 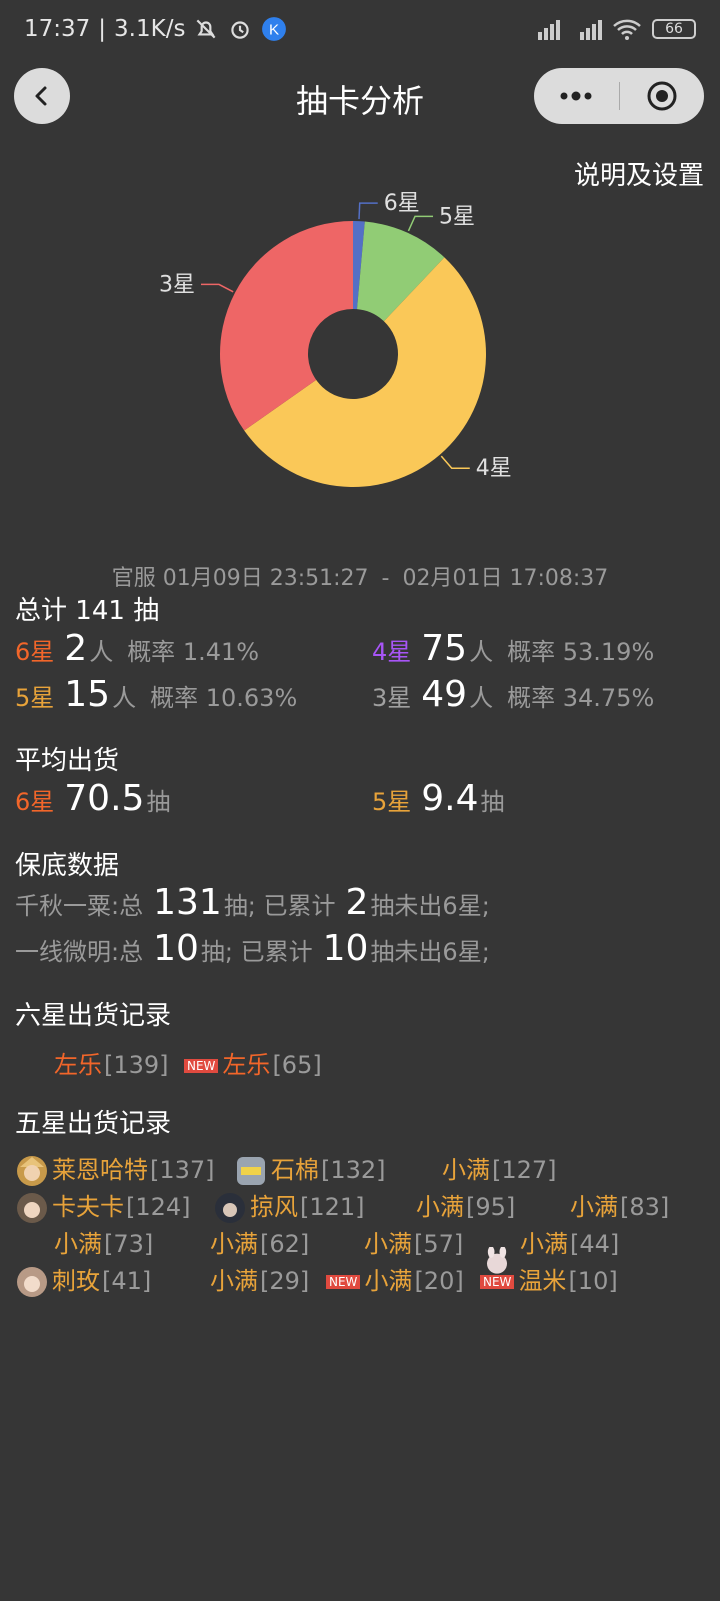 I want to click on reinhart-avatar-icon, so click(x=32, y=1171).